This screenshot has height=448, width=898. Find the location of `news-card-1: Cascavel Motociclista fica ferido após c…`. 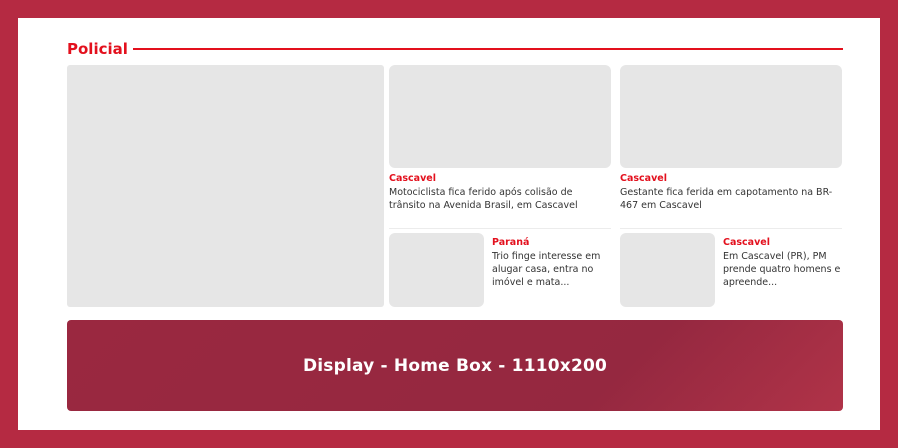

news-card-1: Cascavel Motociclista fica ferido após c… is located at coordinates (500, 192).